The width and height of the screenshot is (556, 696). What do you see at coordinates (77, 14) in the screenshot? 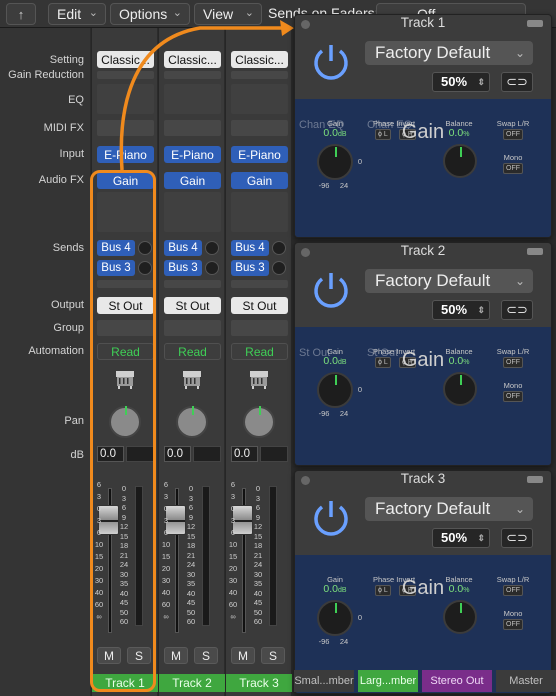
I see `menu-edit: Edit ⌄` at bounding box center [77, 14].